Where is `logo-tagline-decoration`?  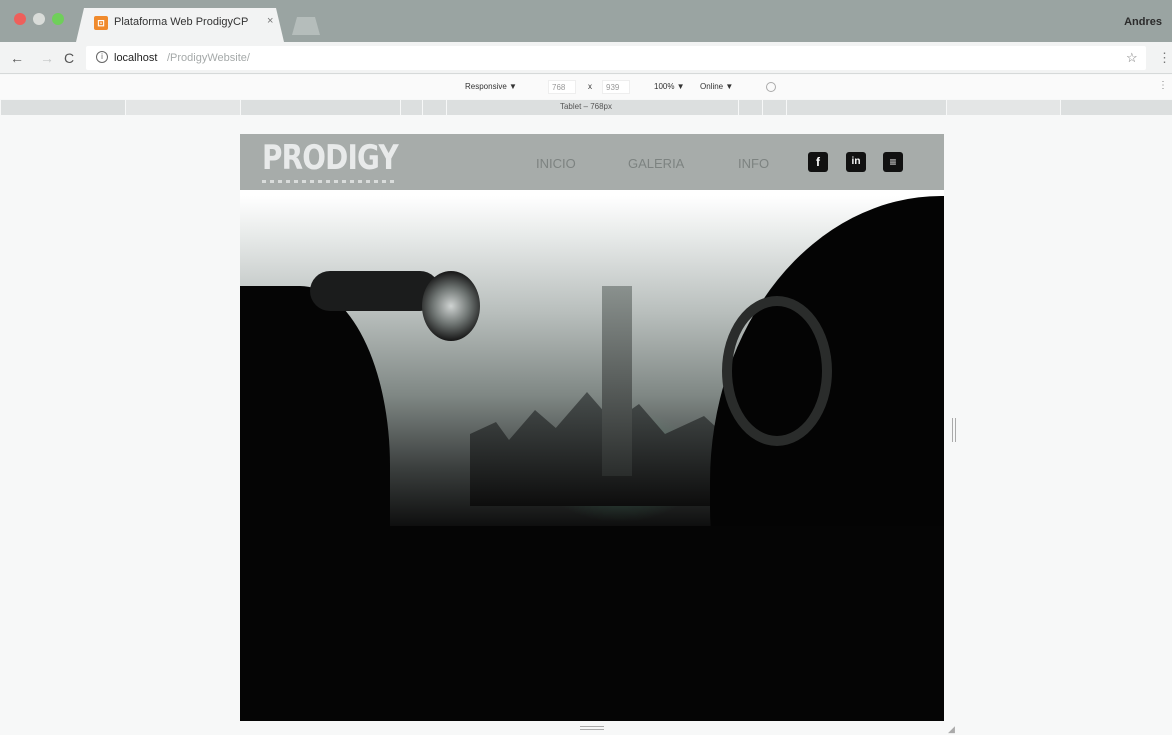
logo-tagline-decoration is located at coordinates (330, 181).